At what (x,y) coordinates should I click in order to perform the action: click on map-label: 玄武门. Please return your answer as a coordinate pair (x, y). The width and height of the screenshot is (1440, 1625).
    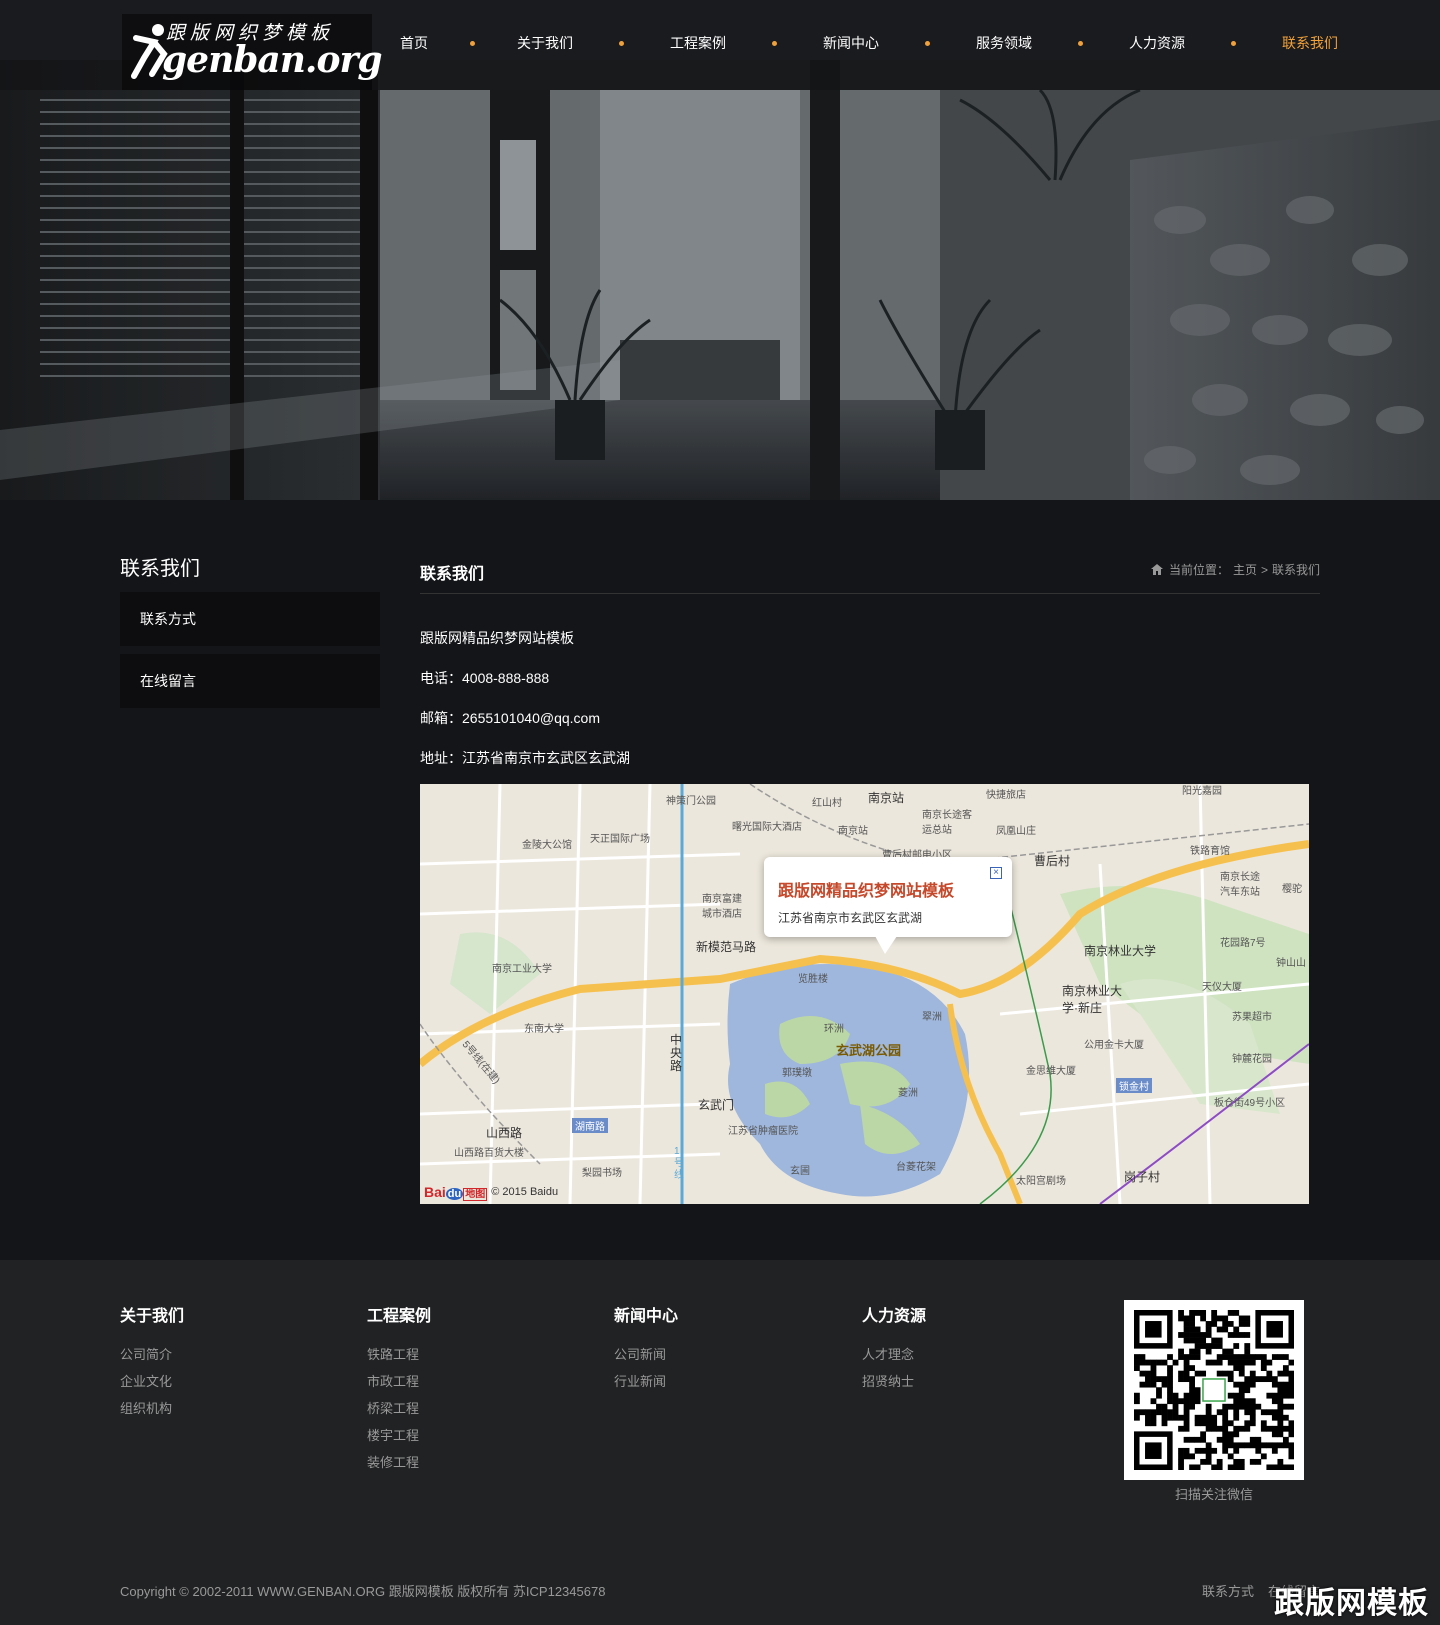
    Looking at the image, I should click on (716, 1105).